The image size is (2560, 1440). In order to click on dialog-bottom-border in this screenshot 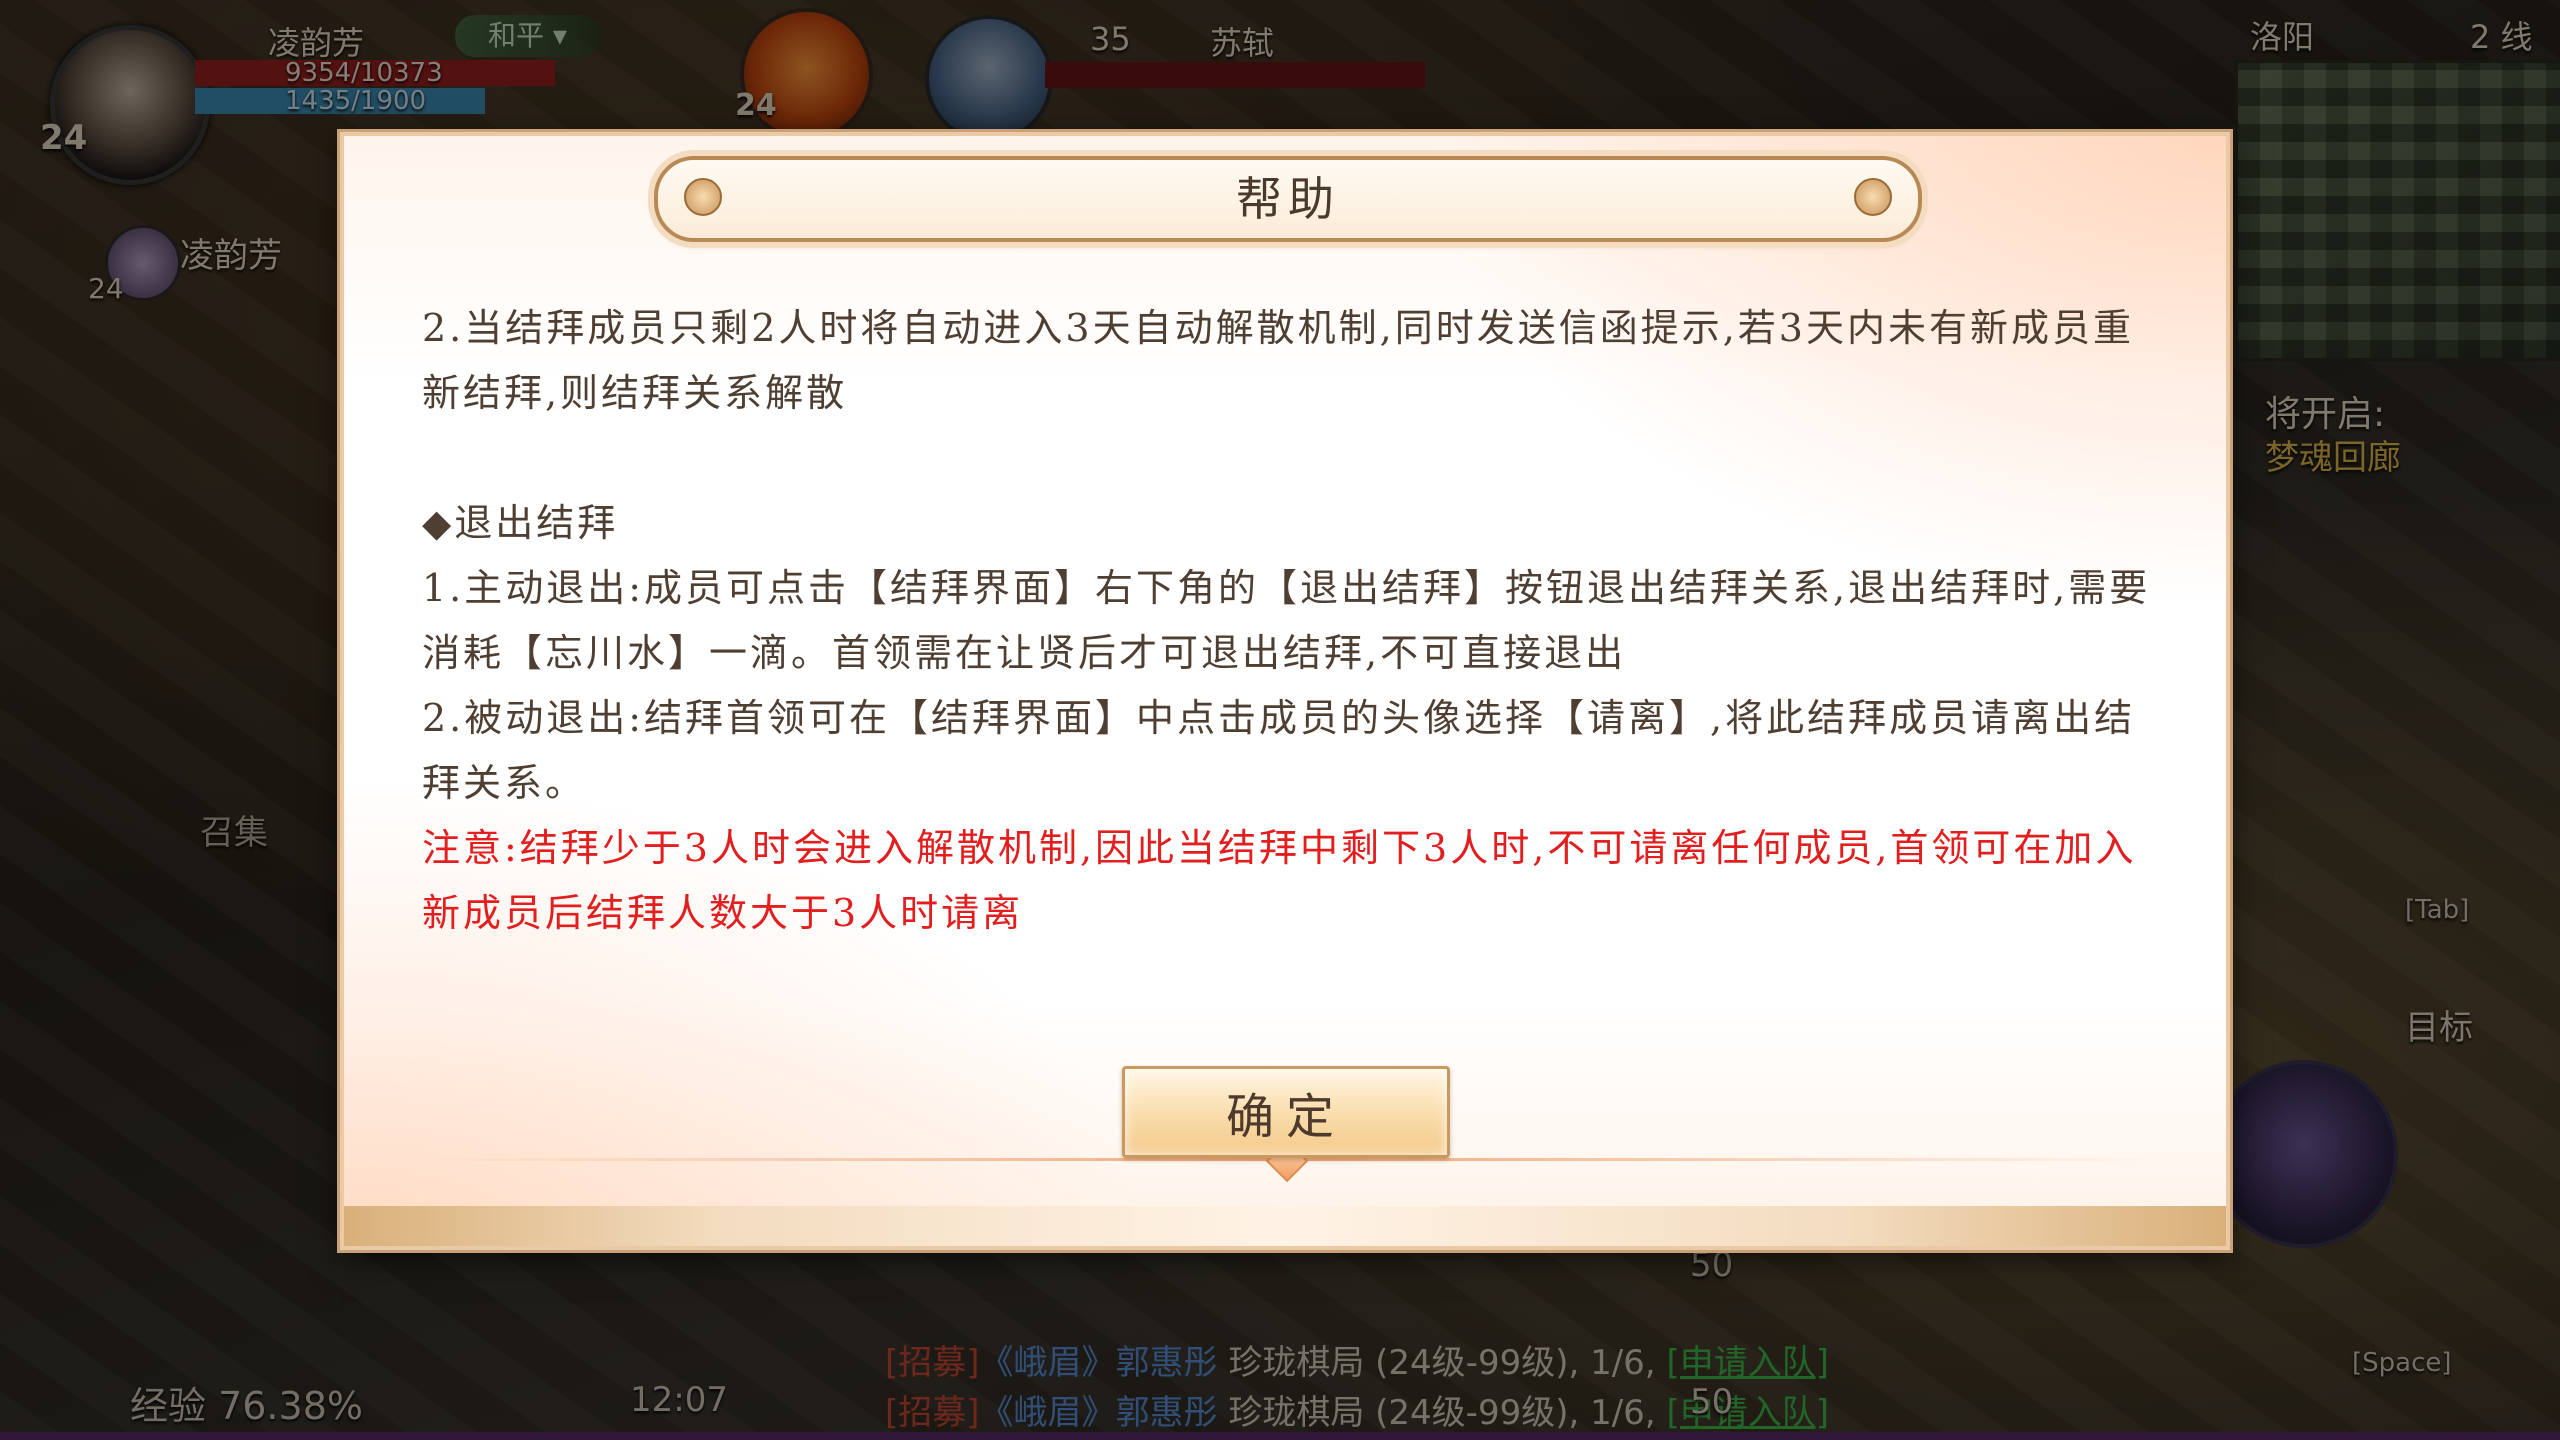, I will do `click(1285, 1226)`.